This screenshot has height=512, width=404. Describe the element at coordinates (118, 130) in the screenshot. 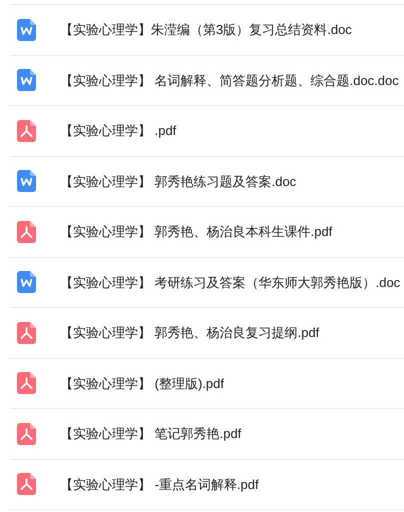

I see `file-name: 【实验心理学】 .pdf` at that location.